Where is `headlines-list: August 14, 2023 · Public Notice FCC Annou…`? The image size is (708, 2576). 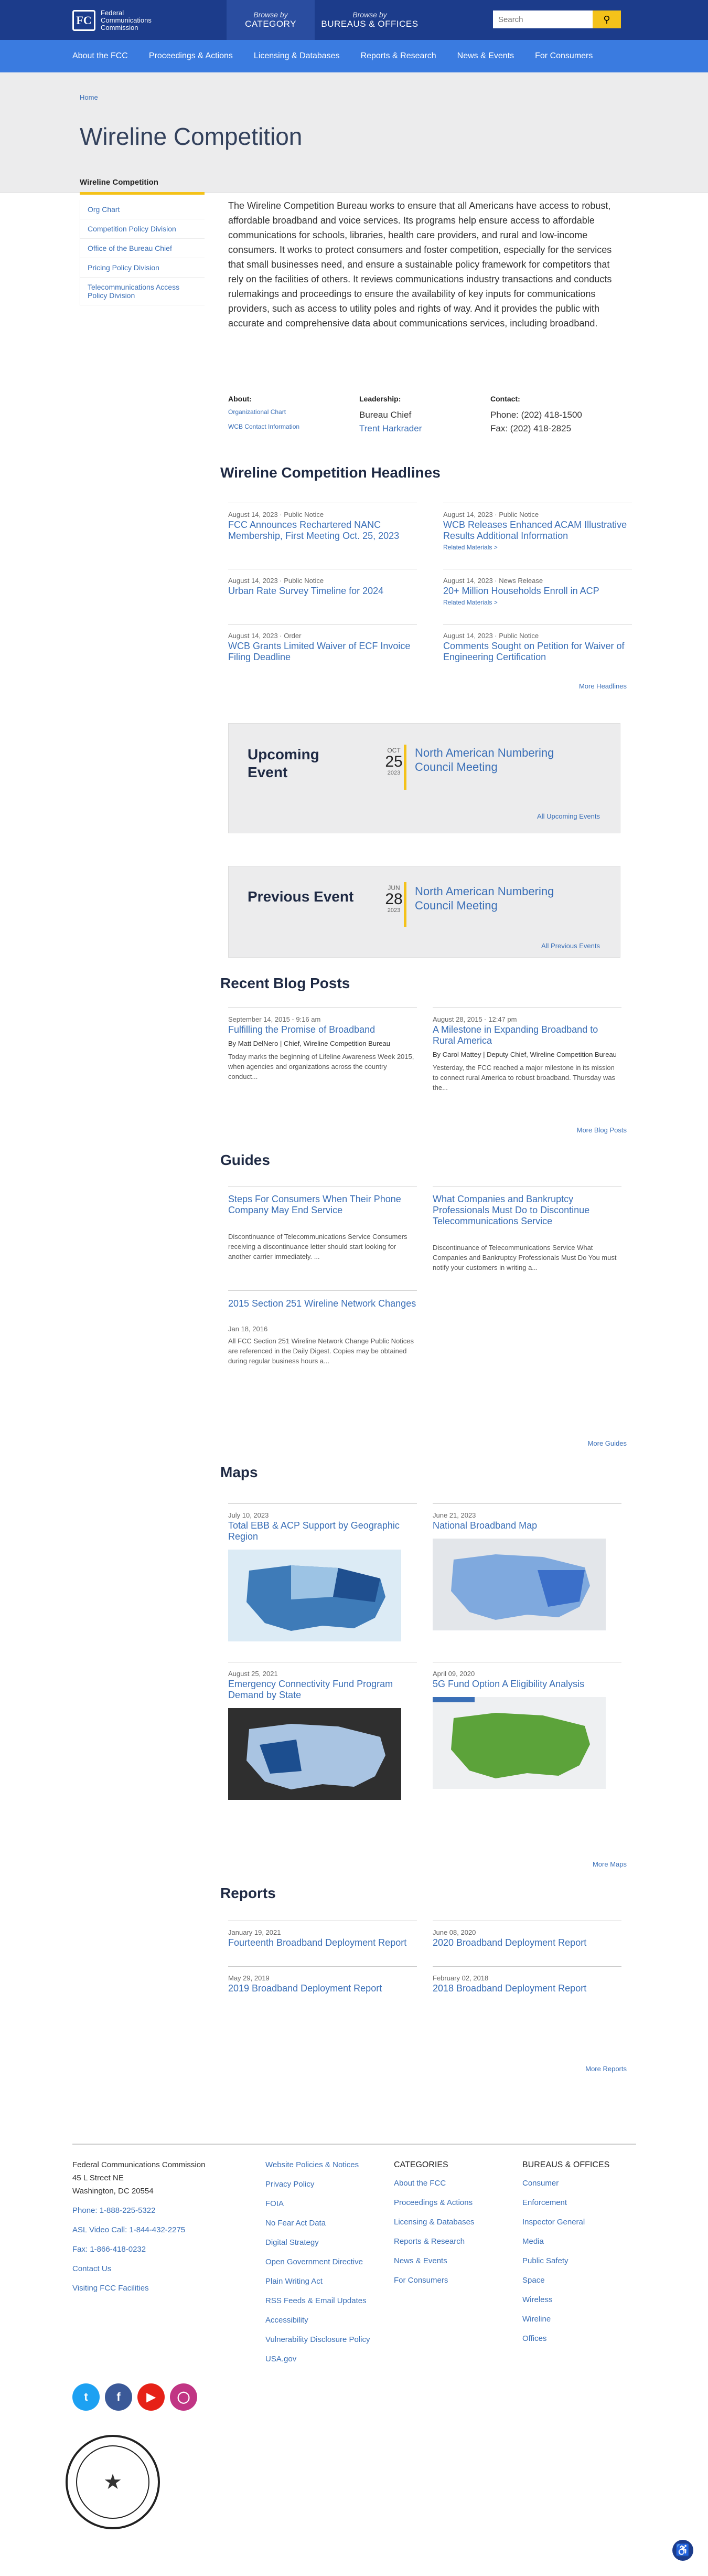 headlines-list: August 14, 2023 · Public Notice FCC Annou… is located at coordinates (430, 592).